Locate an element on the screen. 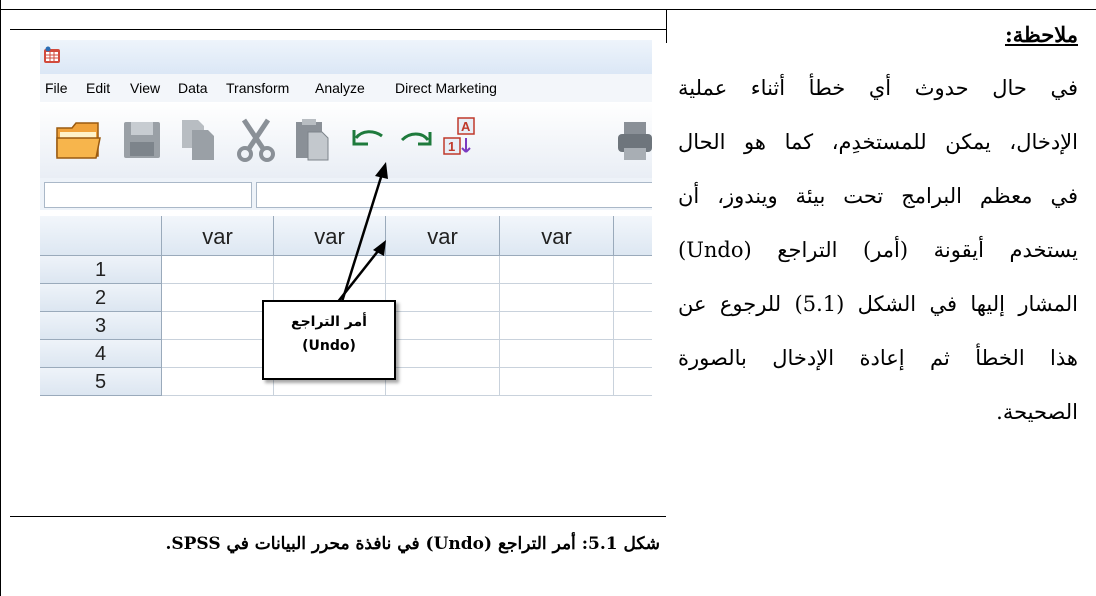 This screenshot has width=1096, height=596. note-line: في حال حدوث أي خطأ أثناء عملية is located at coordinates (878, 88).